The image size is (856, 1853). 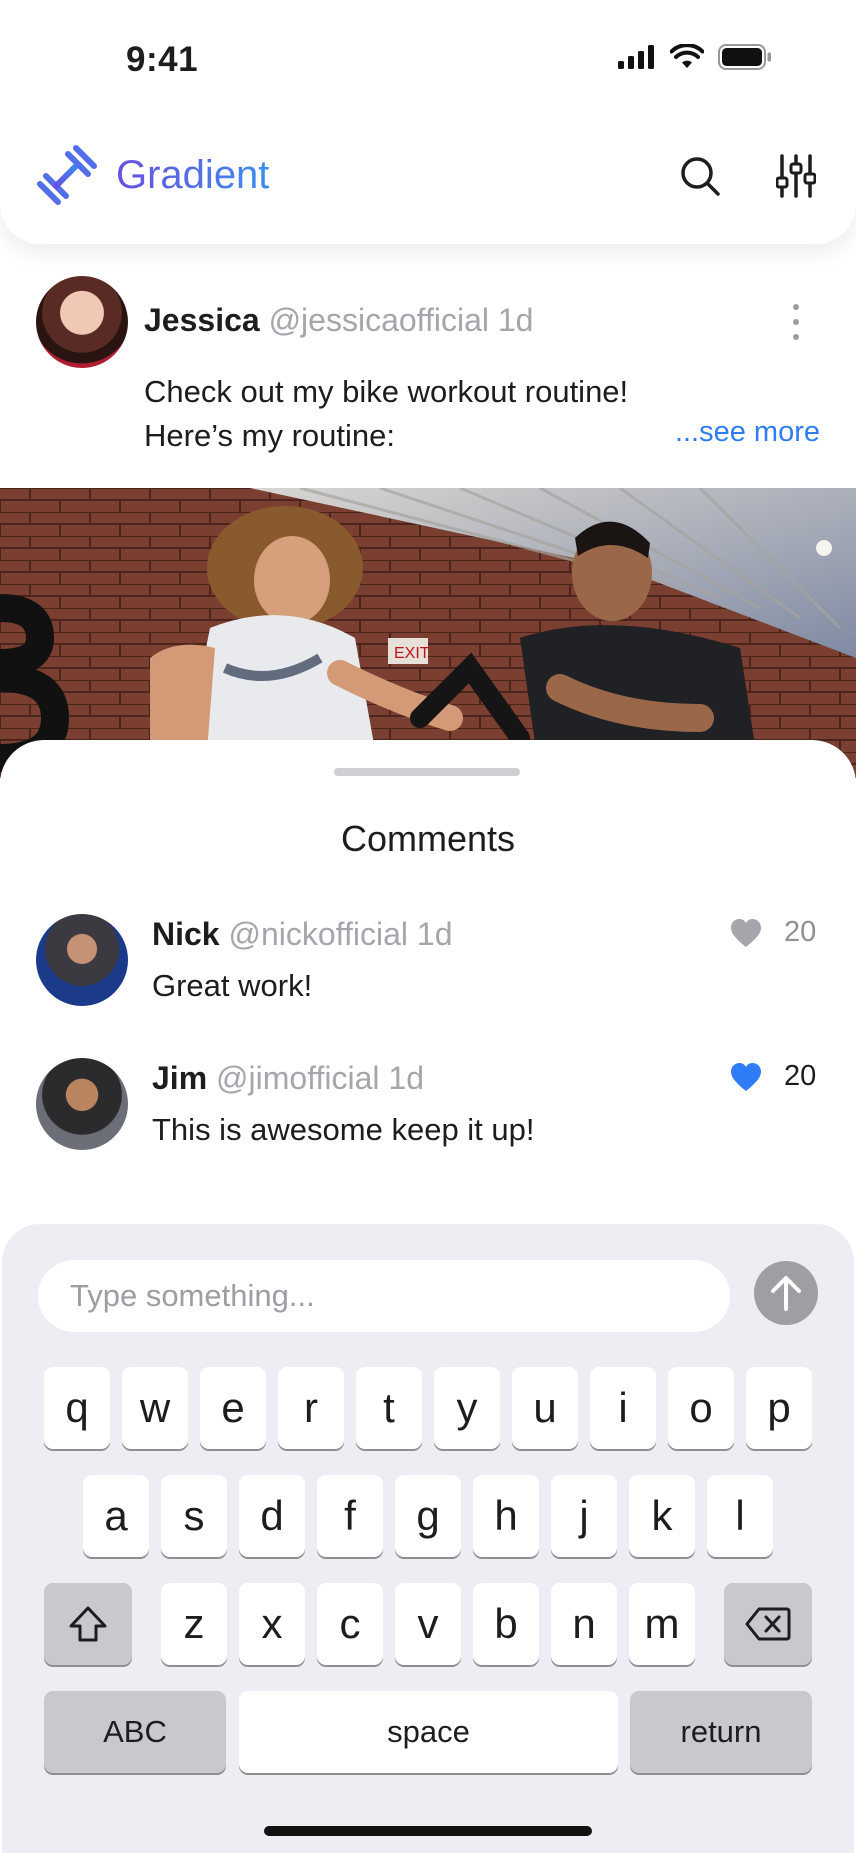 I want to click on backspace-icon, so click(x=768, y=1624).